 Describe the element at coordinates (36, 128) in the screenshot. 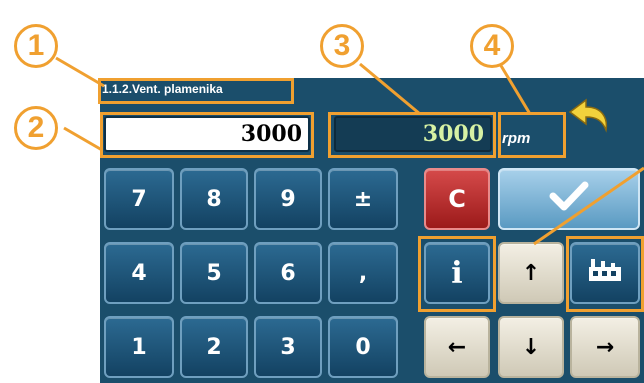

I see `callout-number-2: 2` at that location.